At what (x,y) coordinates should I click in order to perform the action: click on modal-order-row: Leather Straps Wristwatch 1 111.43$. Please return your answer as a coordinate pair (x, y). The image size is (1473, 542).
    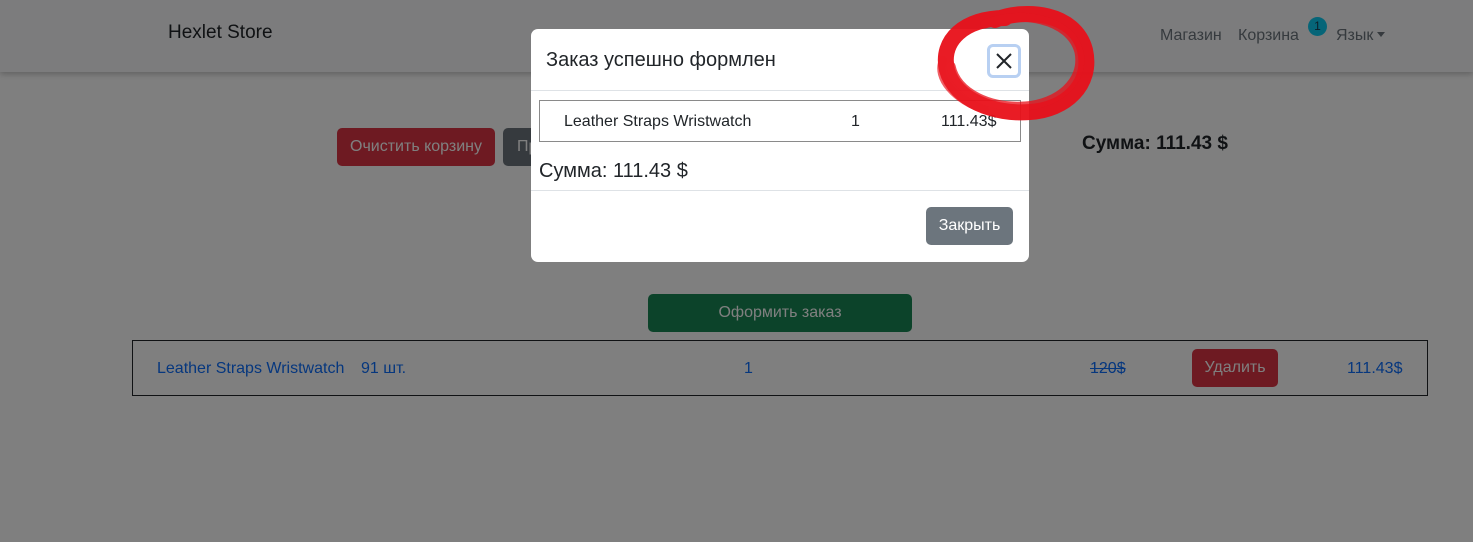
    Looking at the image, I should click on (780, 121).